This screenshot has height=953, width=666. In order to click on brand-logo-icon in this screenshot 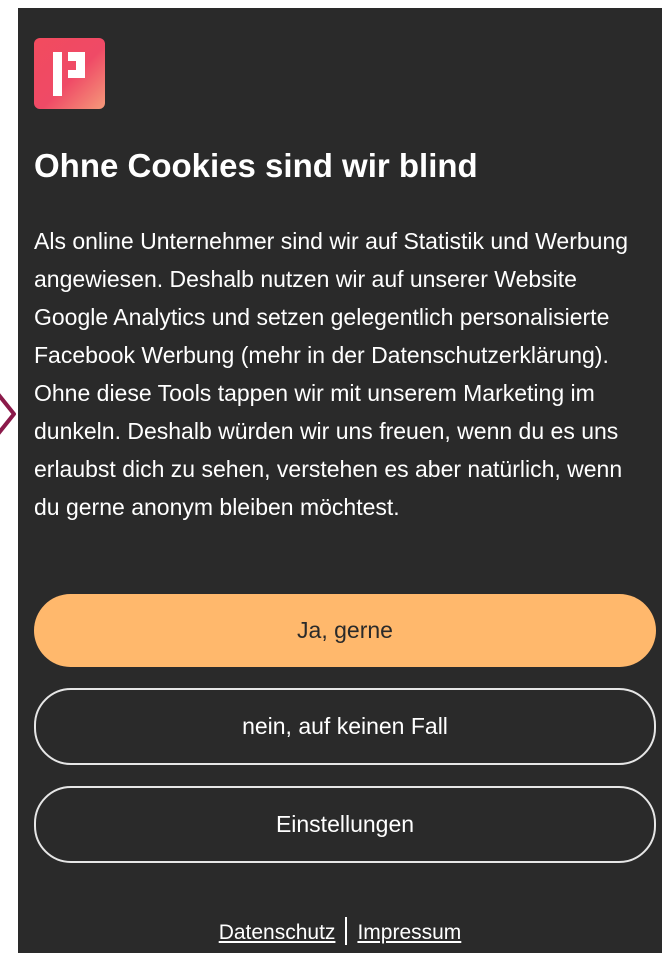, I will do `click(69, 73)`.